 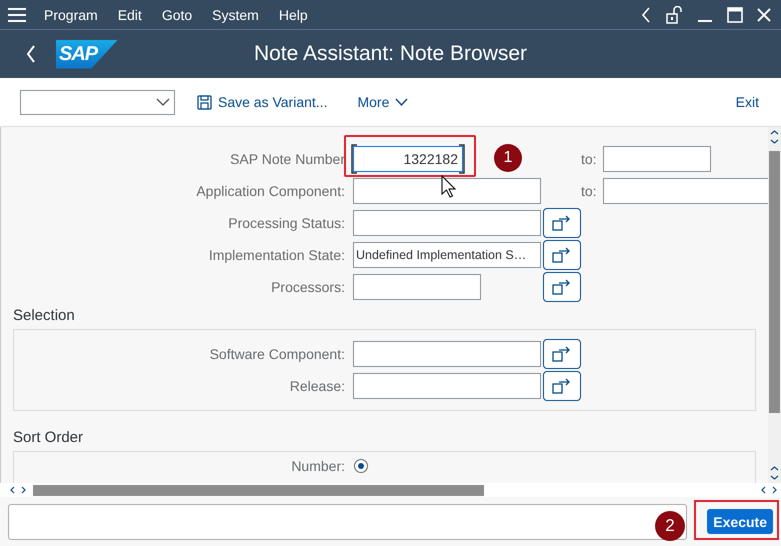 I want to click on chevron-left-icon, so click(x=646, y=14).